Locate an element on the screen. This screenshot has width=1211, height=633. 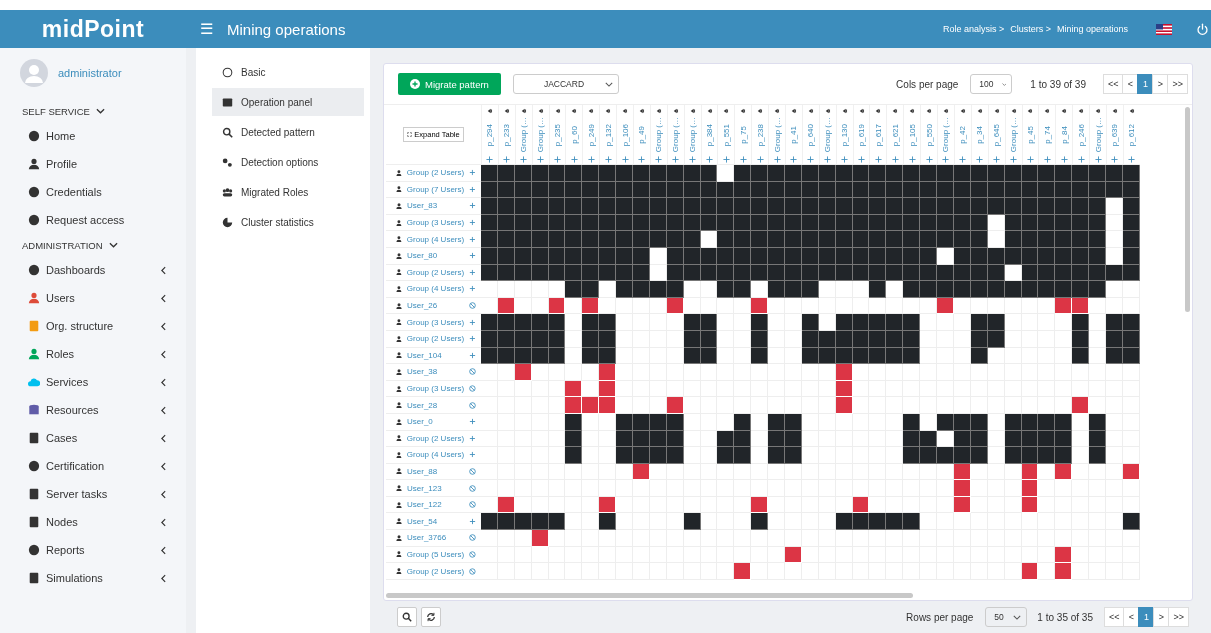
column-header: p_621 is located at coordinates (895, 135).